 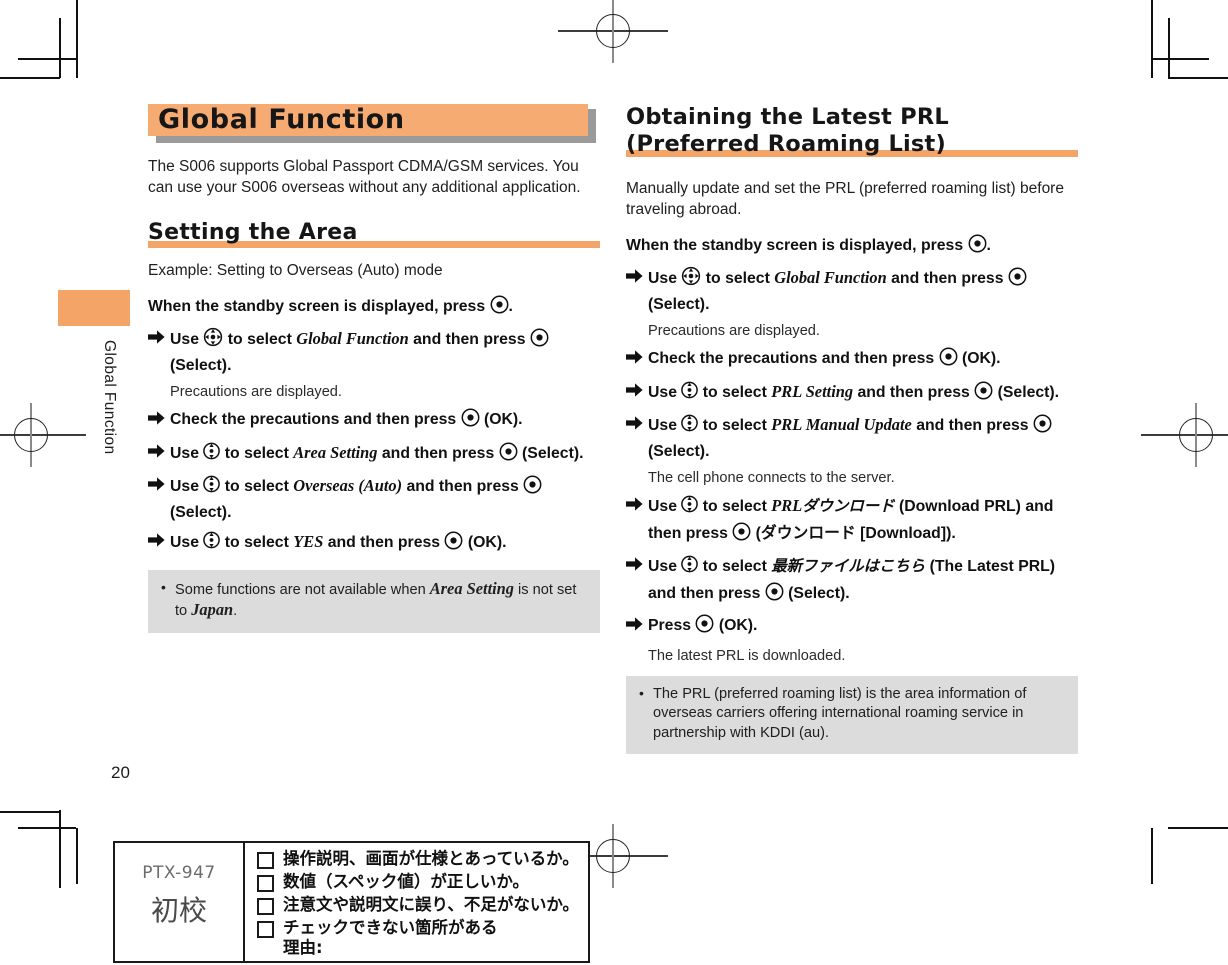 I want to click on checklist-label: チェックできない箇所がある 理由:, so click(x=390, y=937).